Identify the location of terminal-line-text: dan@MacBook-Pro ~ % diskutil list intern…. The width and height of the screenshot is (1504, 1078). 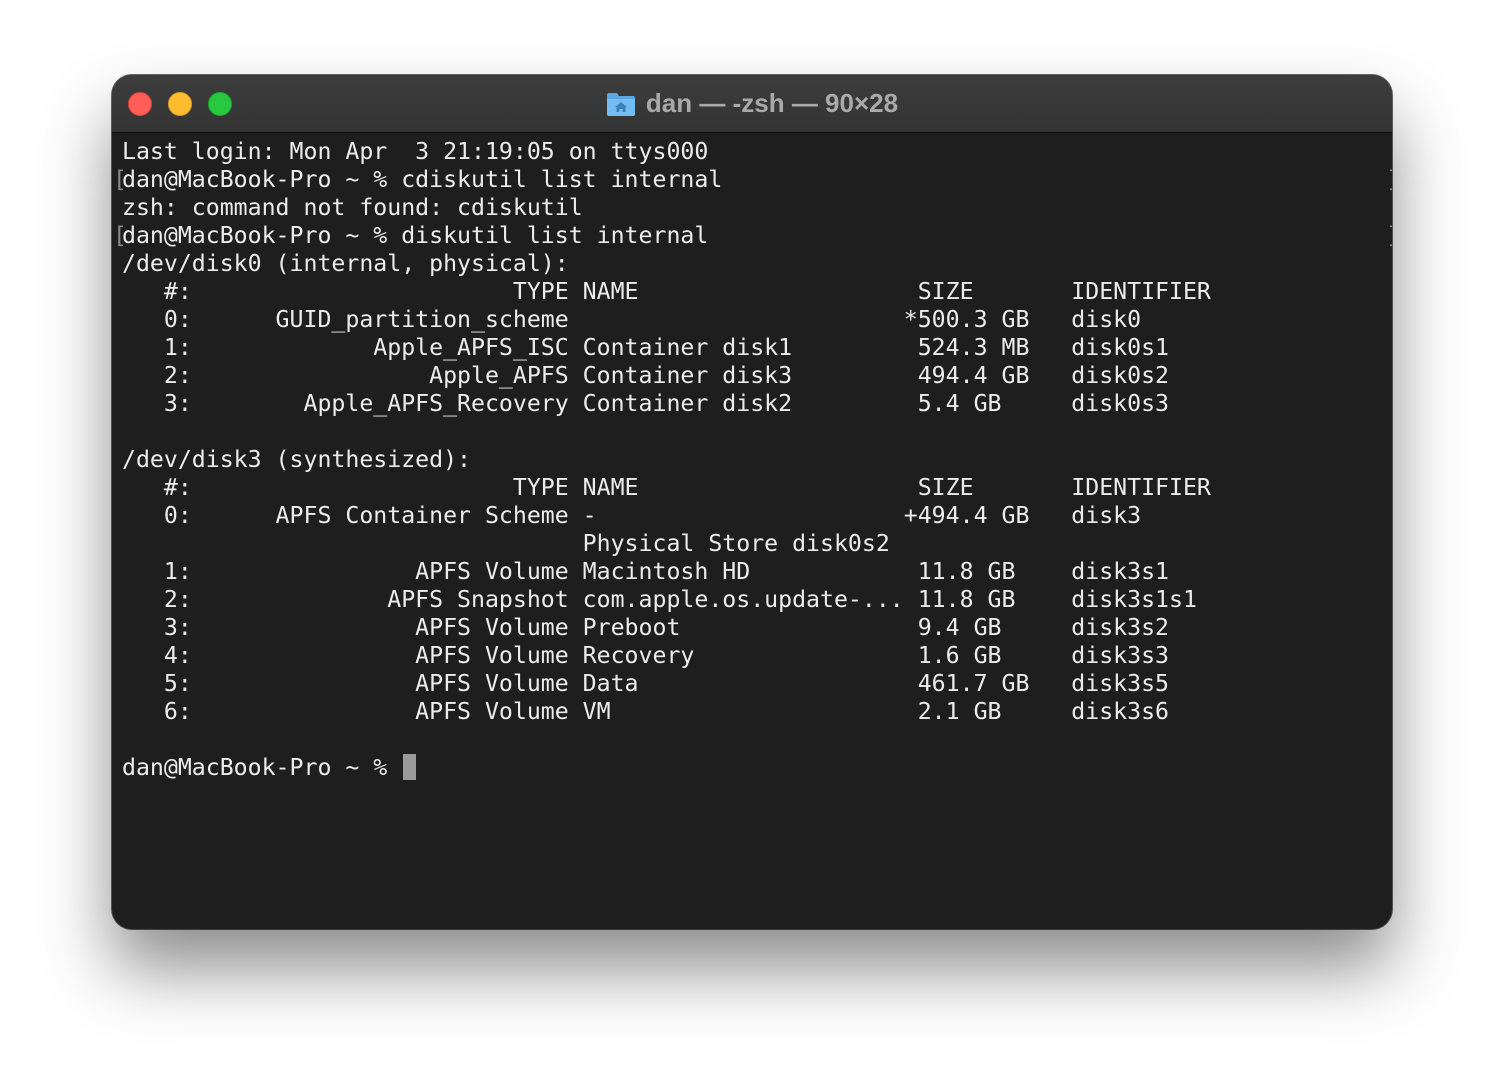
(415, 235).